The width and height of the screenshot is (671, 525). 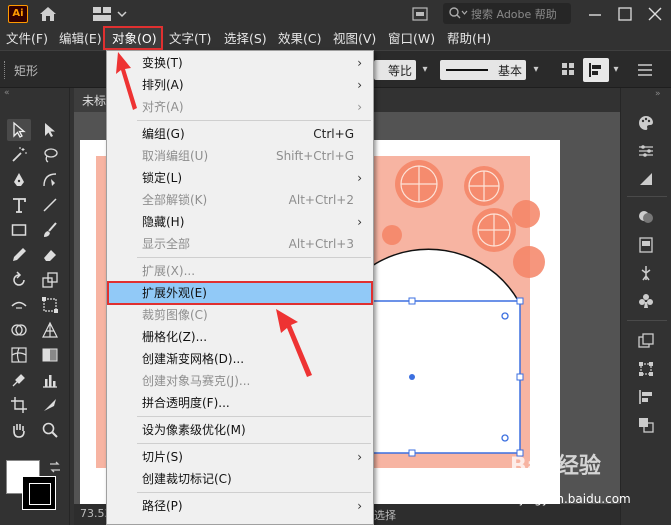 What do you see at coordinates (80, 39) in the screenshot?
I see `menu-edit: 编辑(E)` at bounding box center [80, 39].